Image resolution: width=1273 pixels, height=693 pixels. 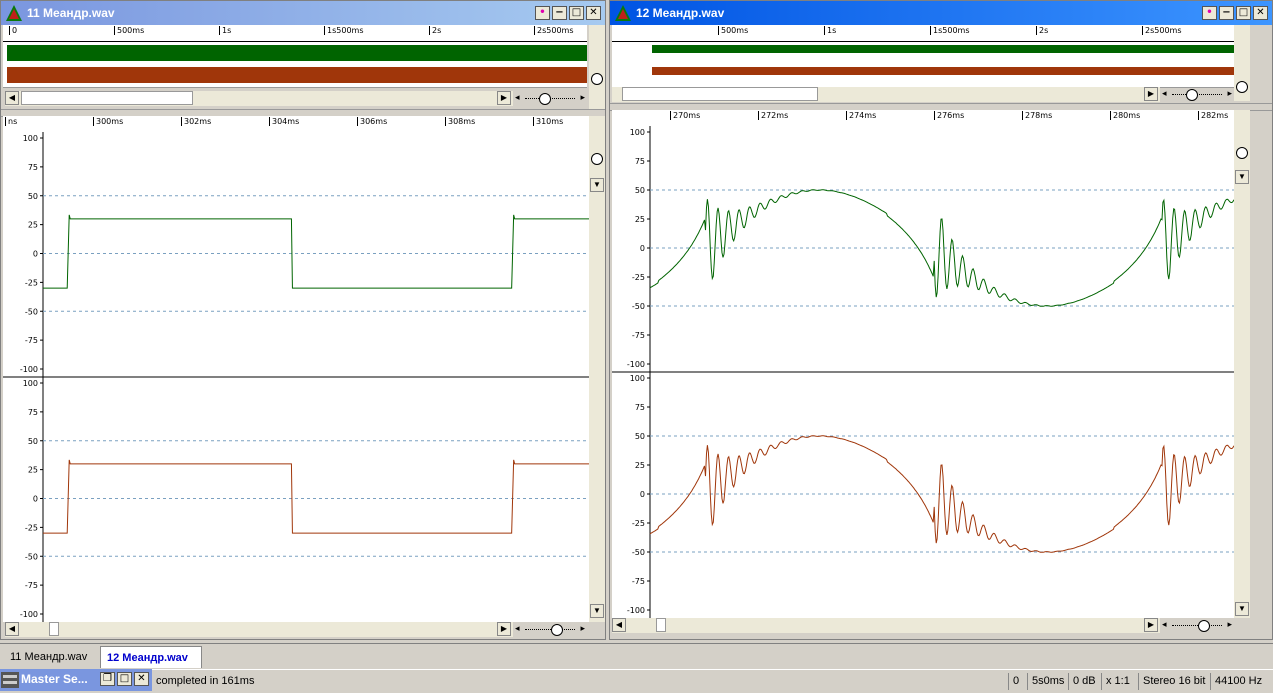 I want to click on overview-horizontal-scrollbar: ▶, so click(x=886, y=94).